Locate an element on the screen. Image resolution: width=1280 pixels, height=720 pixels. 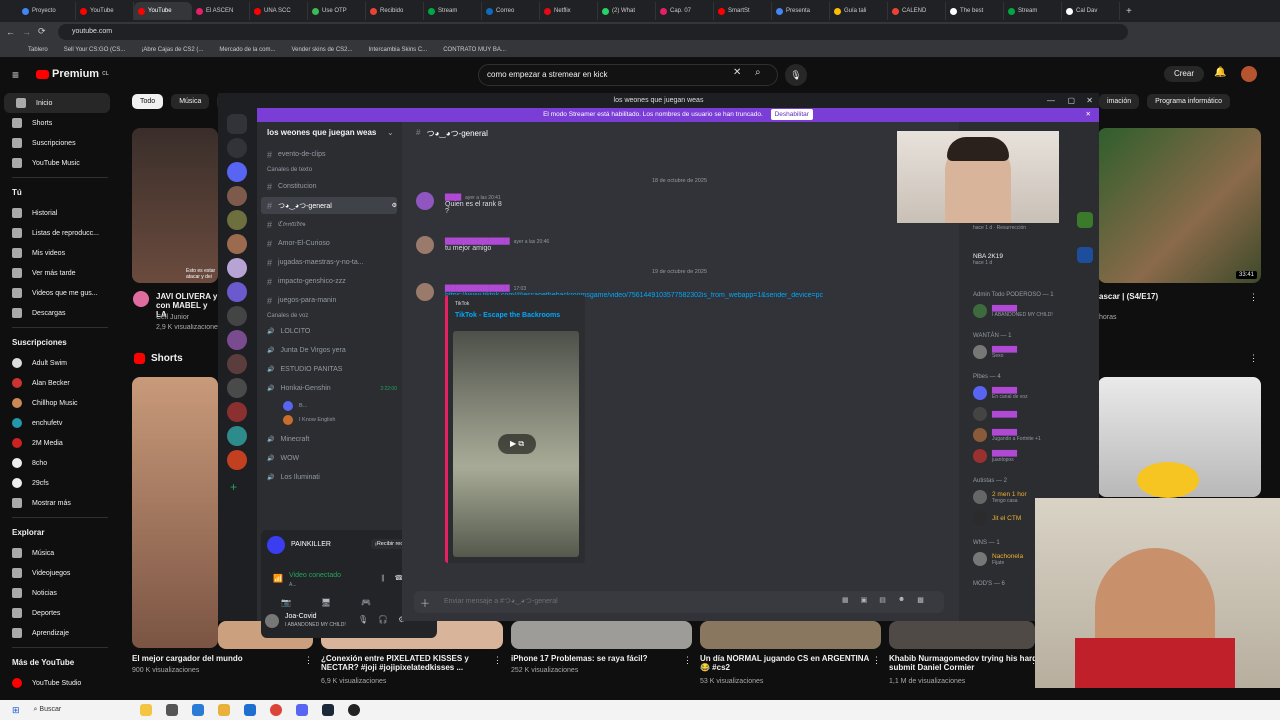
member-item: ▇▇▇▇▇ is located at coordinates (995, 414).